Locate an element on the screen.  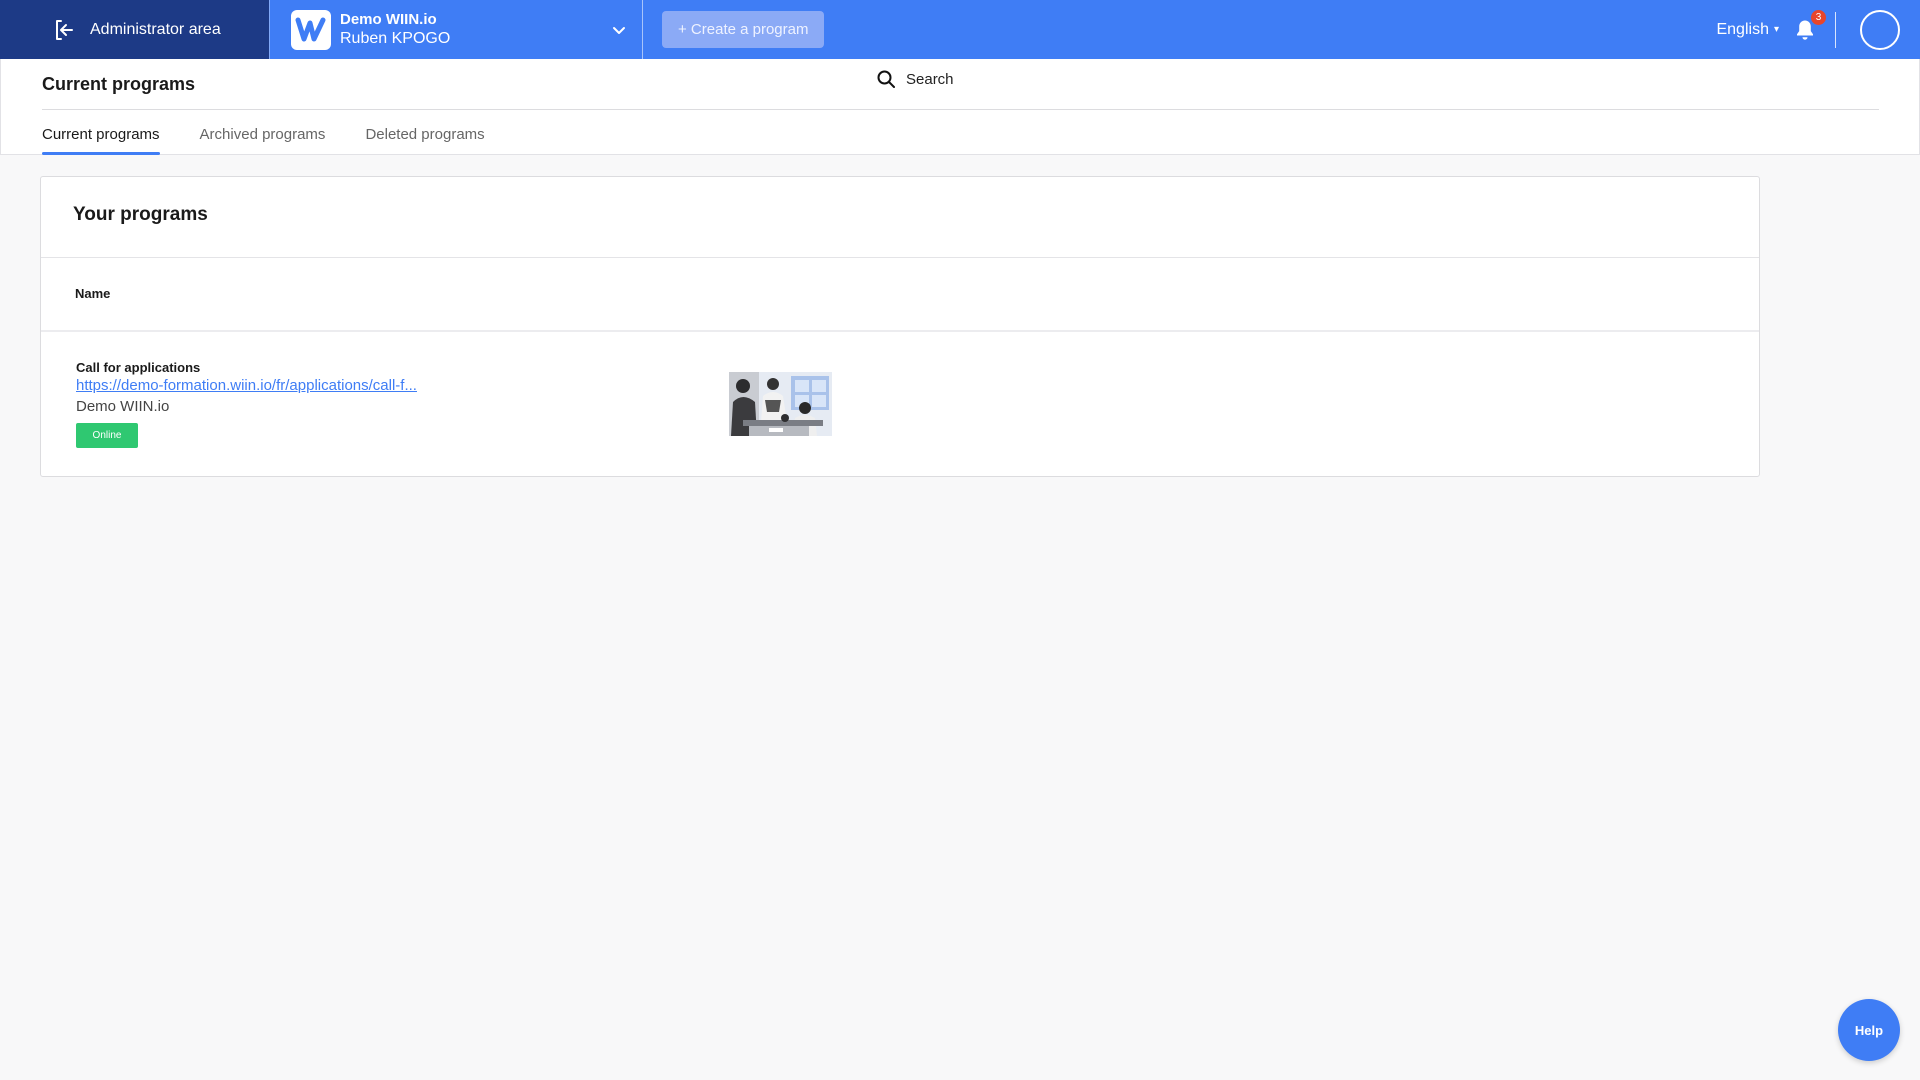
current-user-name: Ruben KPOGO is located at coordinates (395, 38).